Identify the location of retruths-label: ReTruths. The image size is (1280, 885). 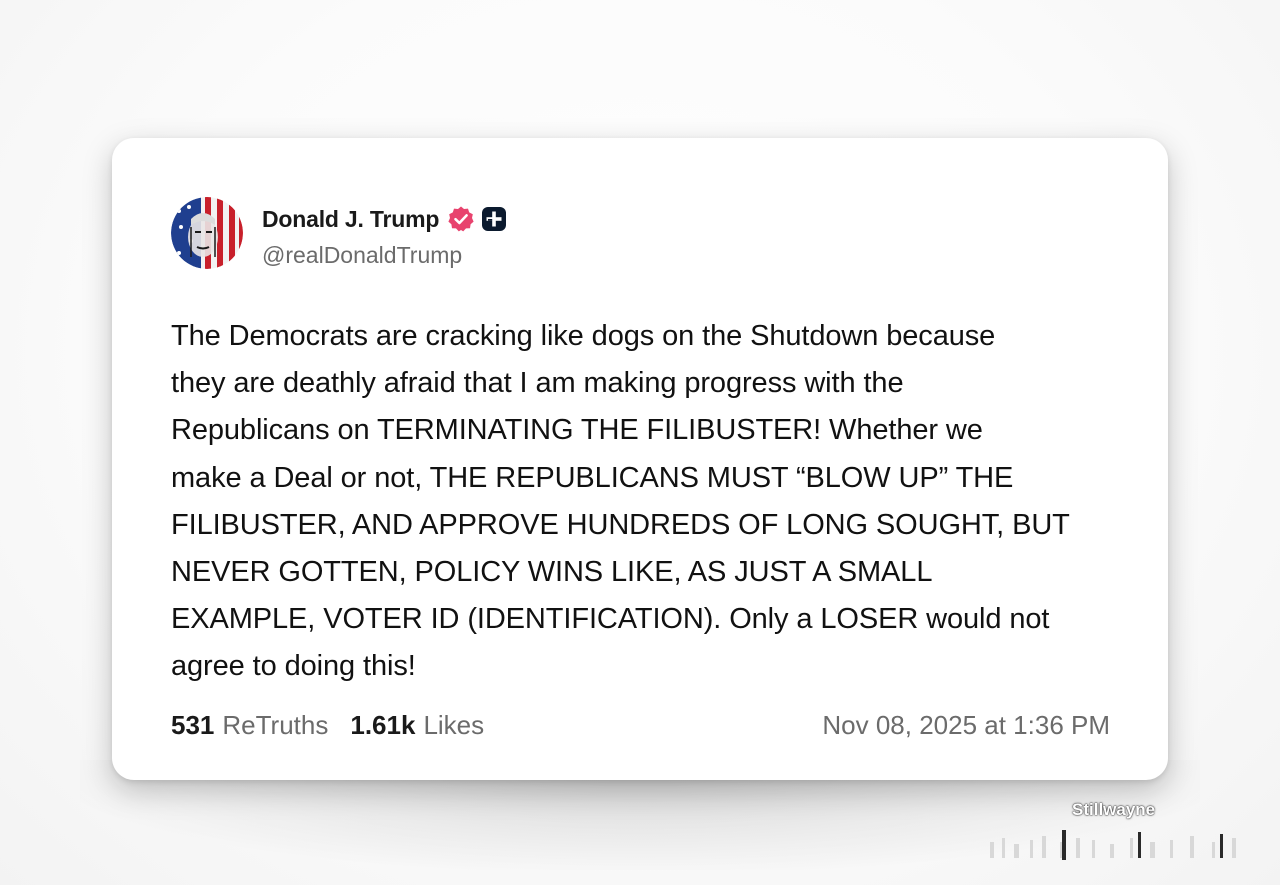
(275, 724).